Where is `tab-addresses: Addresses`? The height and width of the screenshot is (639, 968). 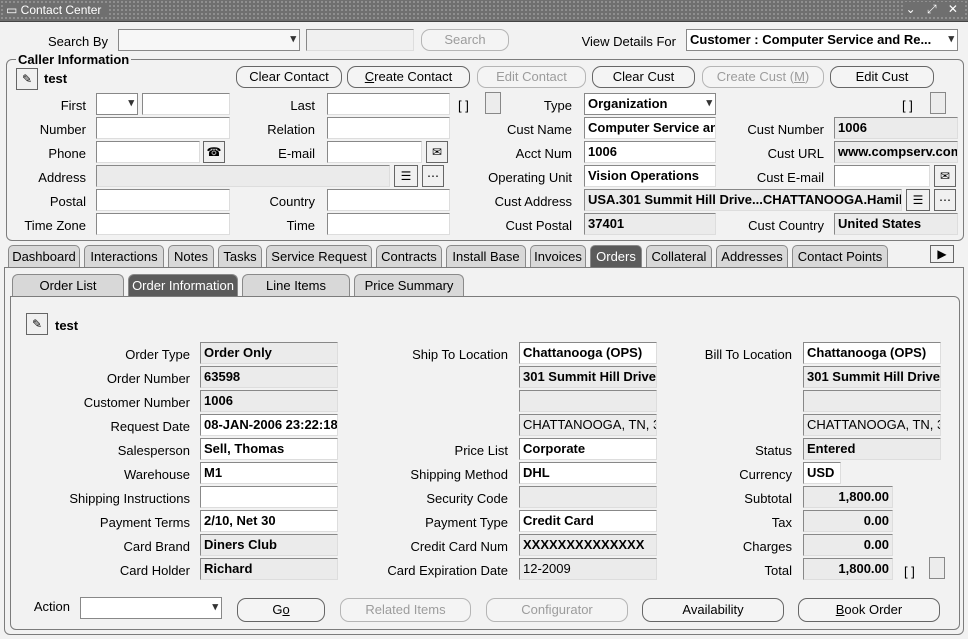
tab-addresses: Addresses is located at coordinates (752, 256).